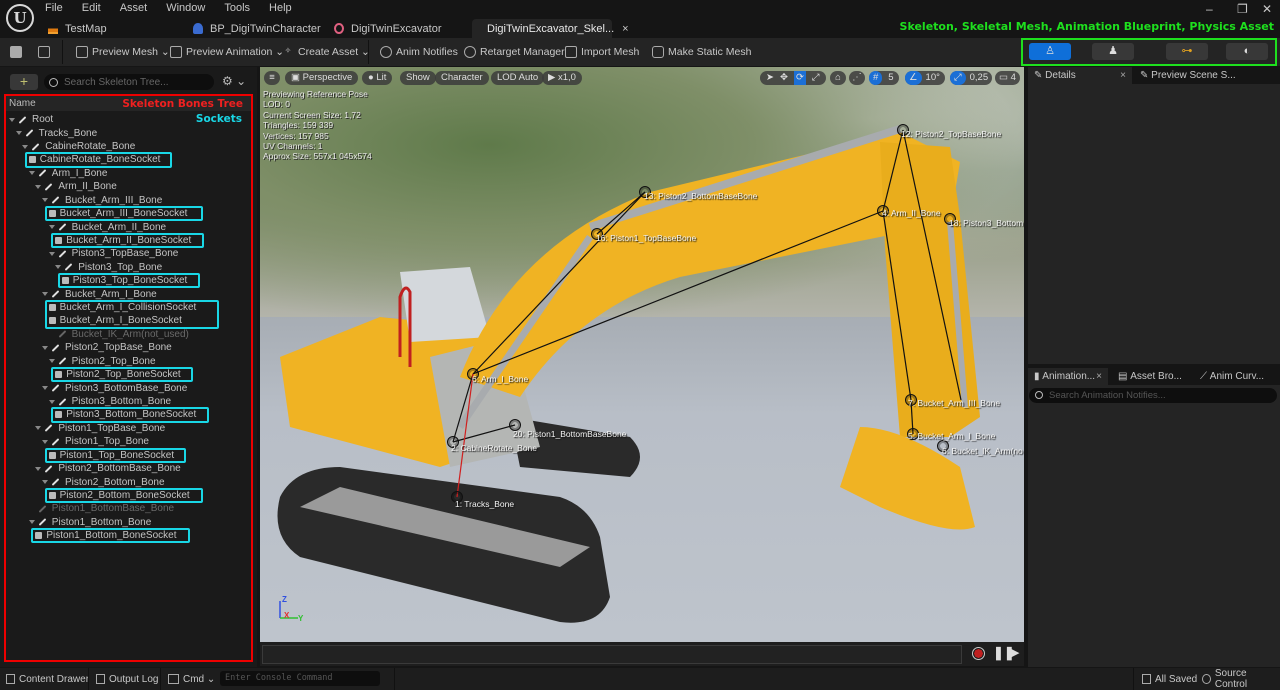 This screenshot has width=1280, height=690. Describe the element at coordinates (46, 52) in the screenshot. I see `browse-button` at that location.